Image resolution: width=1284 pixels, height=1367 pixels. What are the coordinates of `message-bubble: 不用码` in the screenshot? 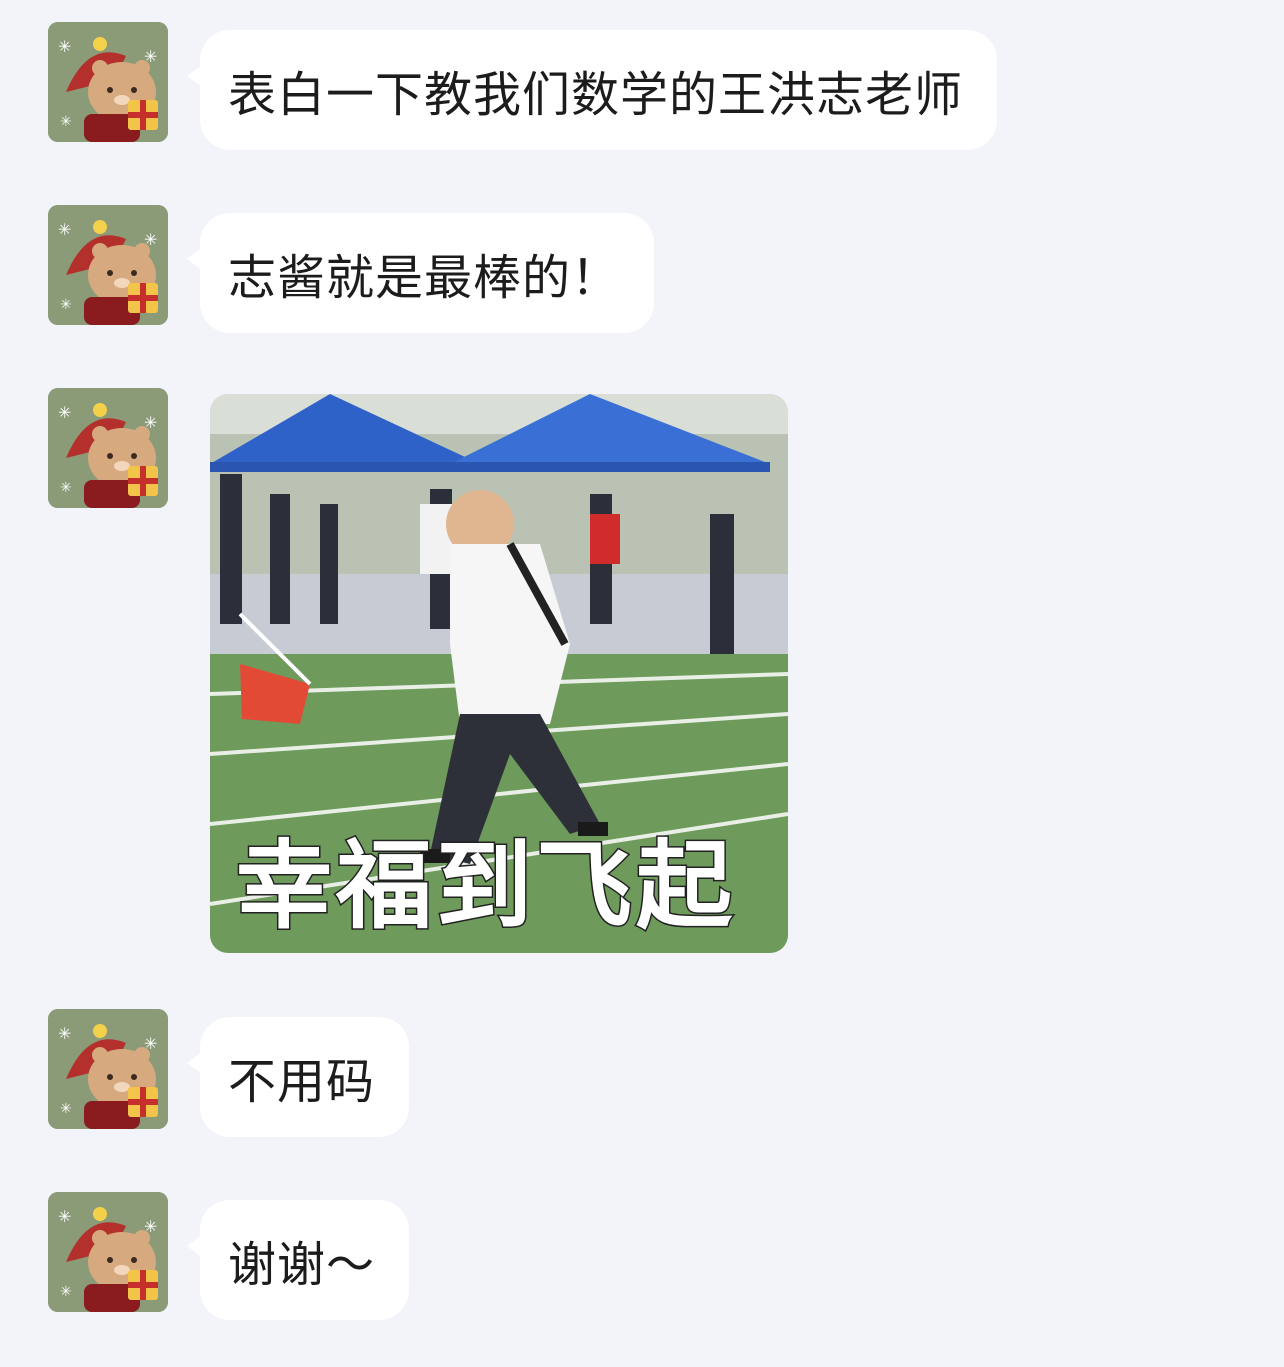 It's located at (298, 1077).